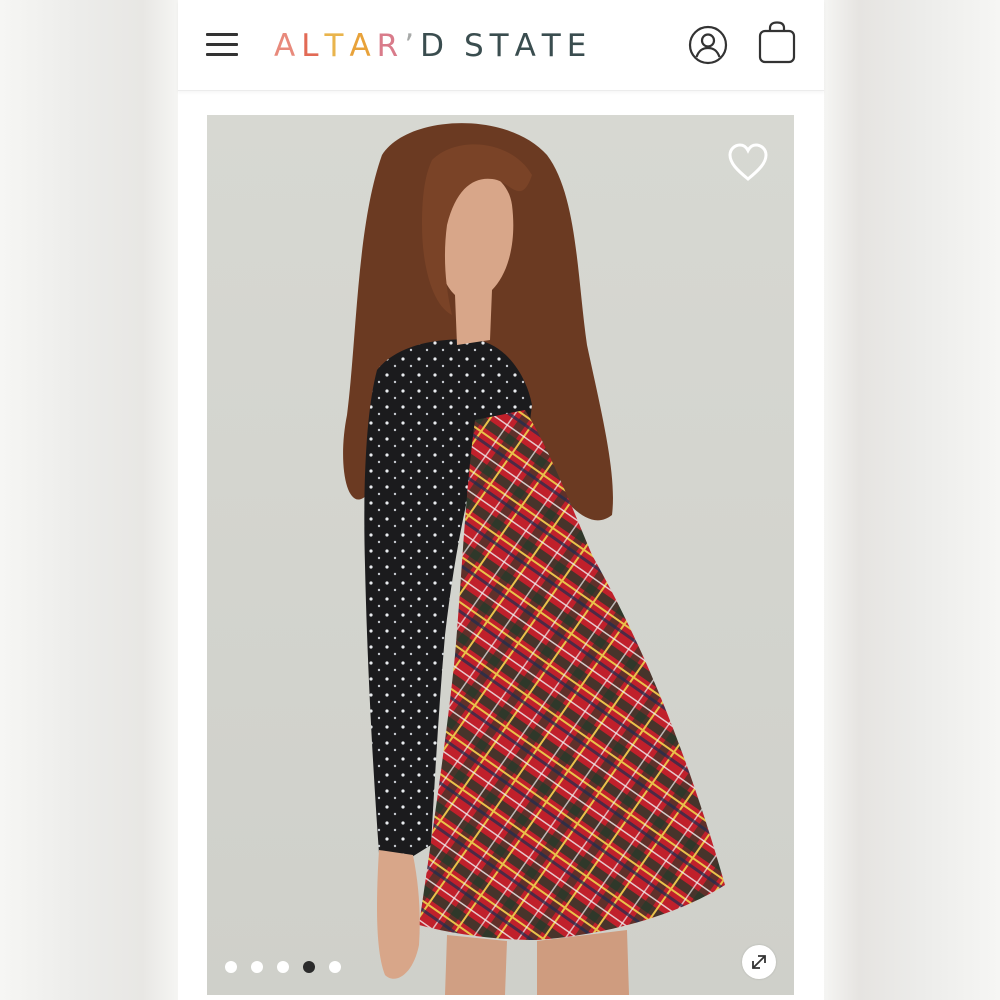 Image resolution: width=1000 pixels, height=1000 pixels. I want to click on brand-logo: A L T A R’ D S T A T E, so click(433, 46).